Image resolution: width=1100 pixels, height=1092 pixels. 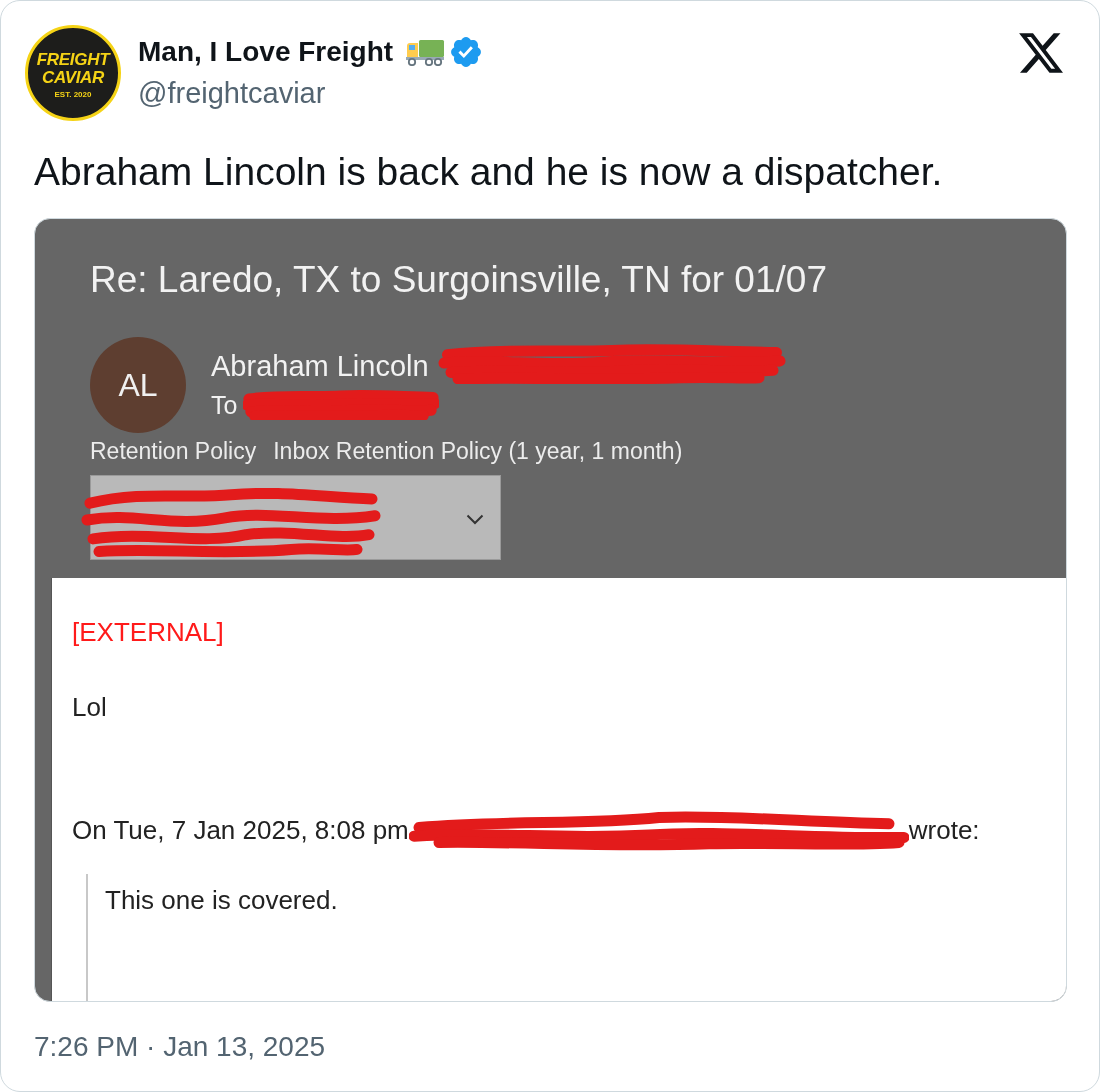 What do you see at coordinates (459, 280) in the screenshot?
I see `email-subject: Re: Laredo, TX to Surgoinsville, TN for 01/07` at bounding box center [459, 280].